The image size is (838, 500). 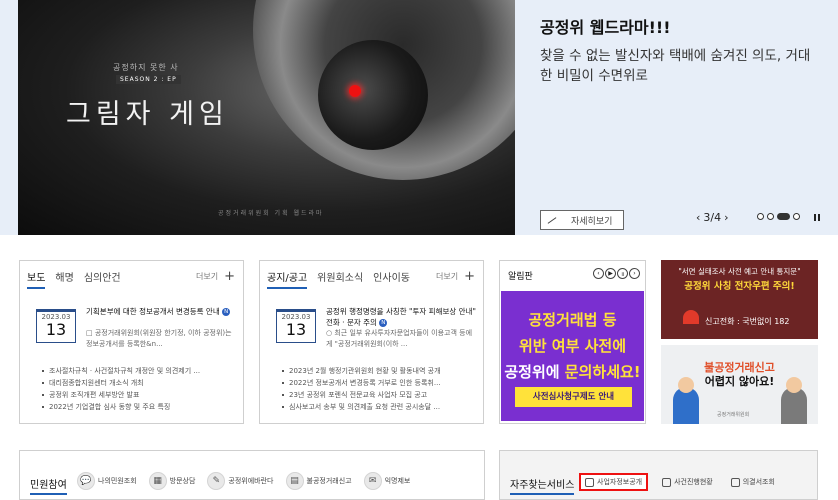 I want to click on banner2-line2: 어렵지 않아요!, so click(x=739, y=381).